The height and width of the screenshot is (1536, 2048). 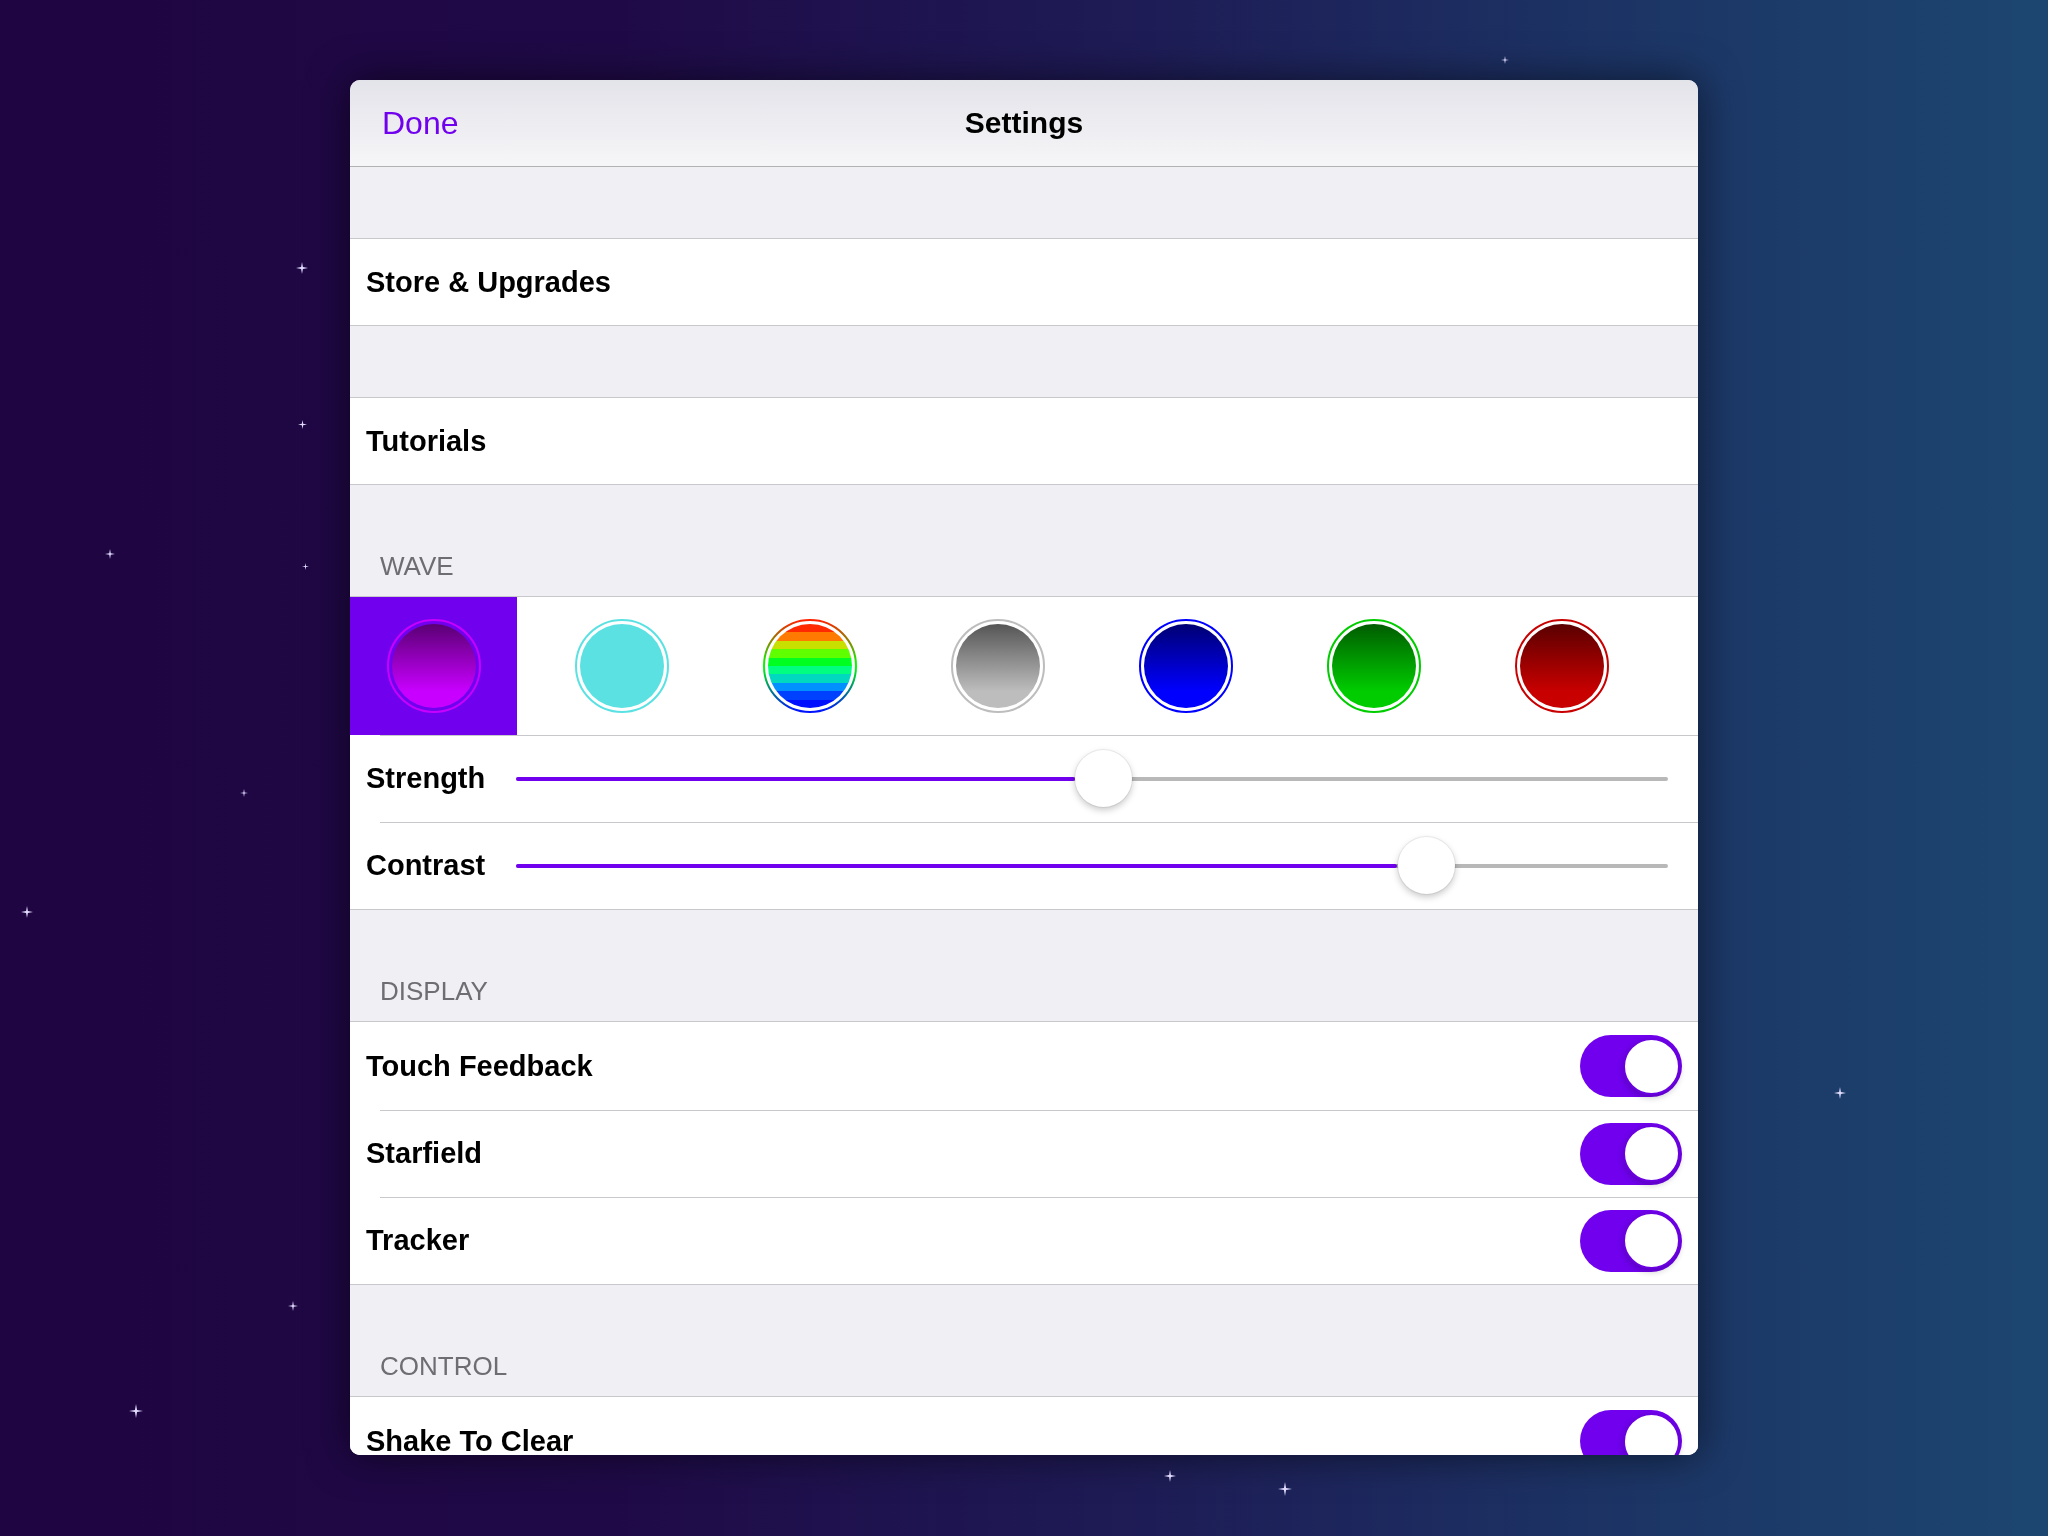 I want to click on swatch-option, so click(x=433, y=666).